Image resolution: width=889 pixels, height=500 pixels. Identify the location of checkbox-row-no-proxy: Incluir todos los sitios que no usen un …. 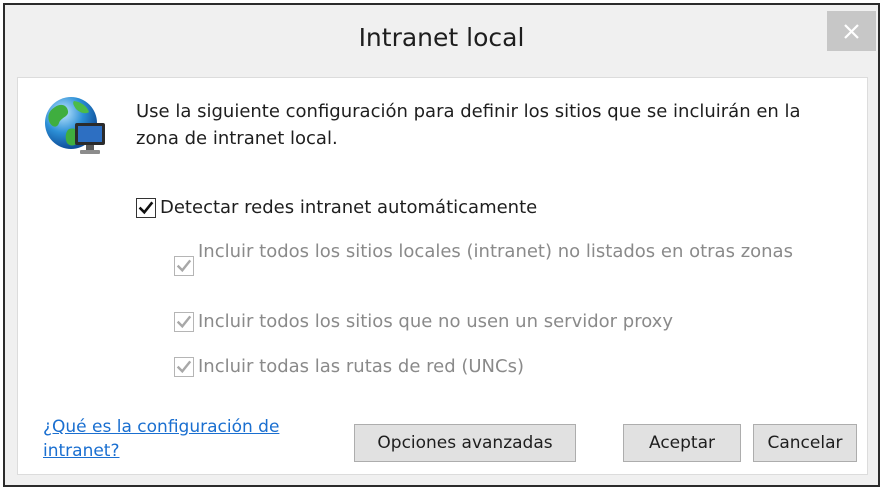
(423, 322).